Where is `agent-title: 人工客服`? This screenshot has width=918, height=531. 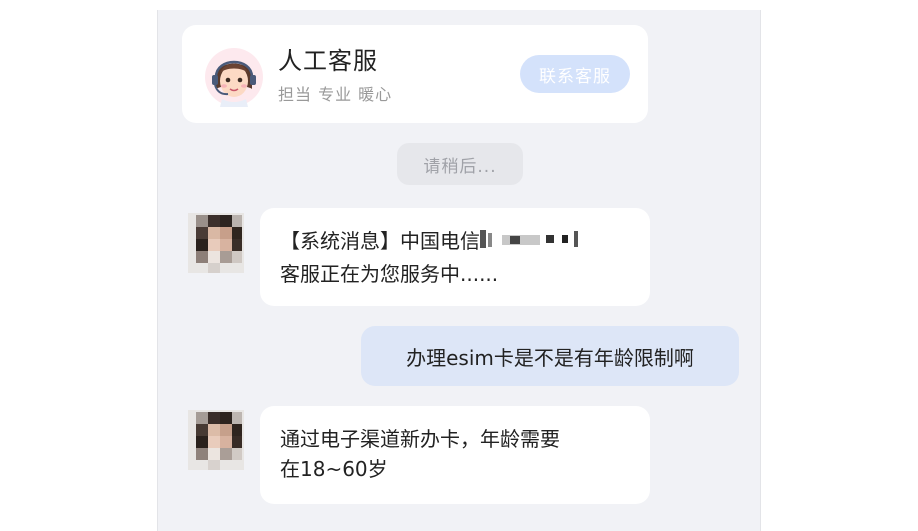 agent-title: 人工客服 is located at coordinates (328, 61).